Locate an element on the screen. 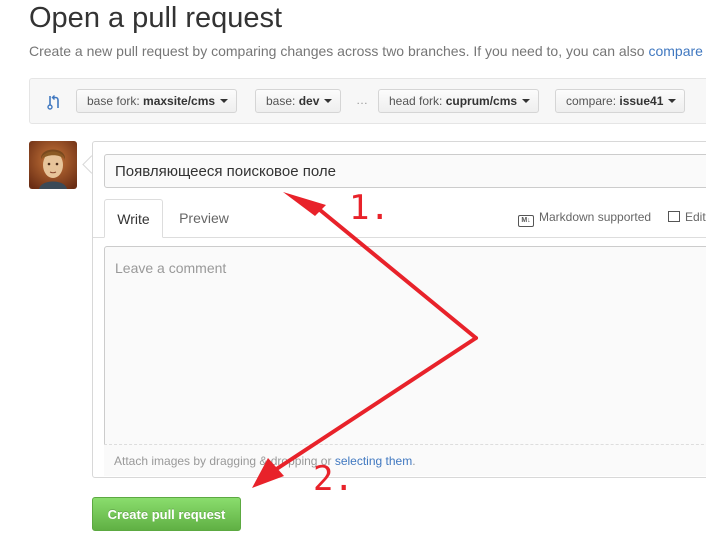  markdown-note: M↓ Markdown supported is located at coordinates (584, 218).